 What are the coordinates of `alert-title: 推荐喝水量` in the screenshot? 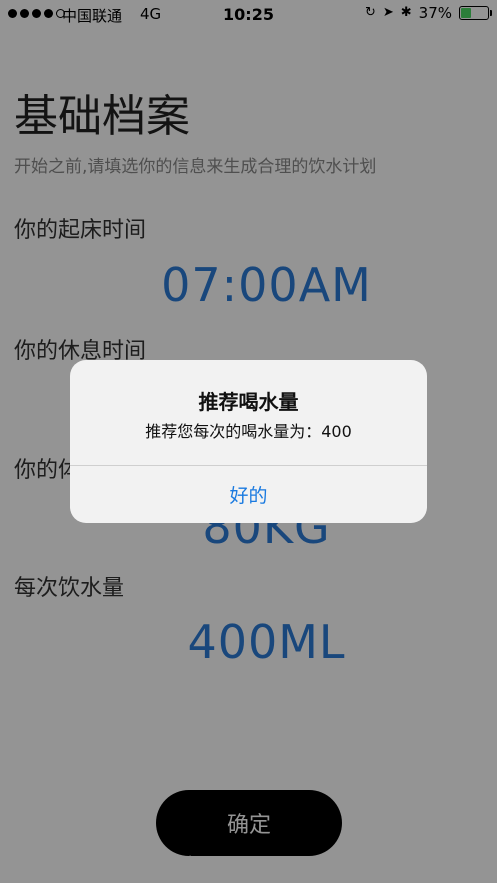 It's located at (248, 402).